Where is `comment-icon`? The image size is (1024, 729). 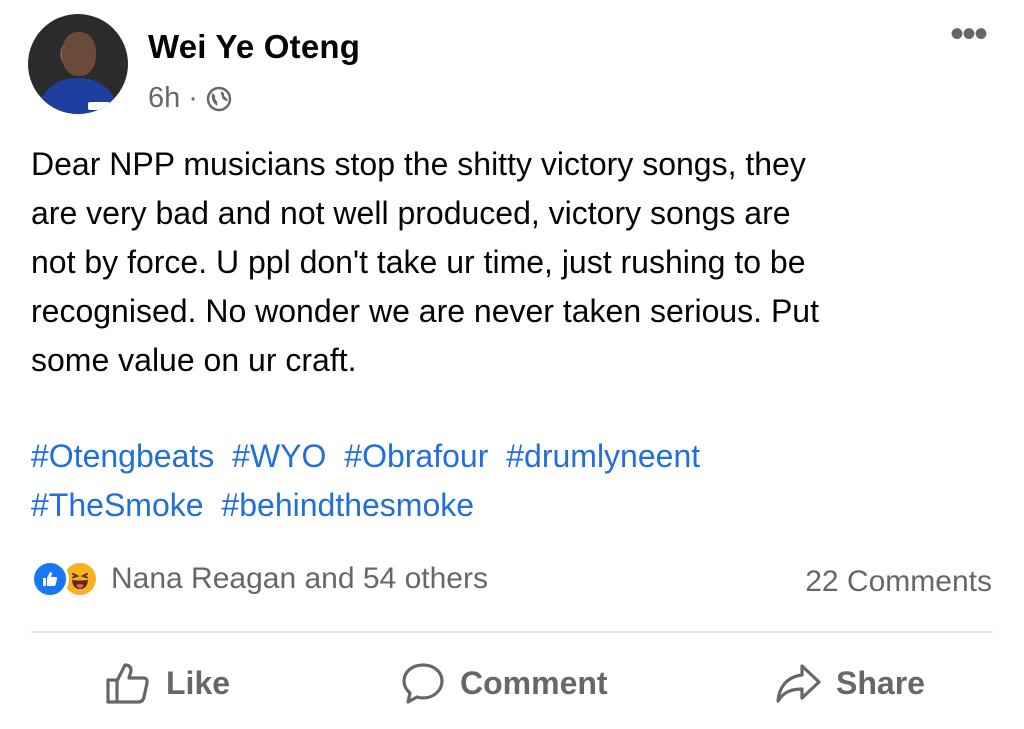
comment-icon is located at coordinates (423, 683).